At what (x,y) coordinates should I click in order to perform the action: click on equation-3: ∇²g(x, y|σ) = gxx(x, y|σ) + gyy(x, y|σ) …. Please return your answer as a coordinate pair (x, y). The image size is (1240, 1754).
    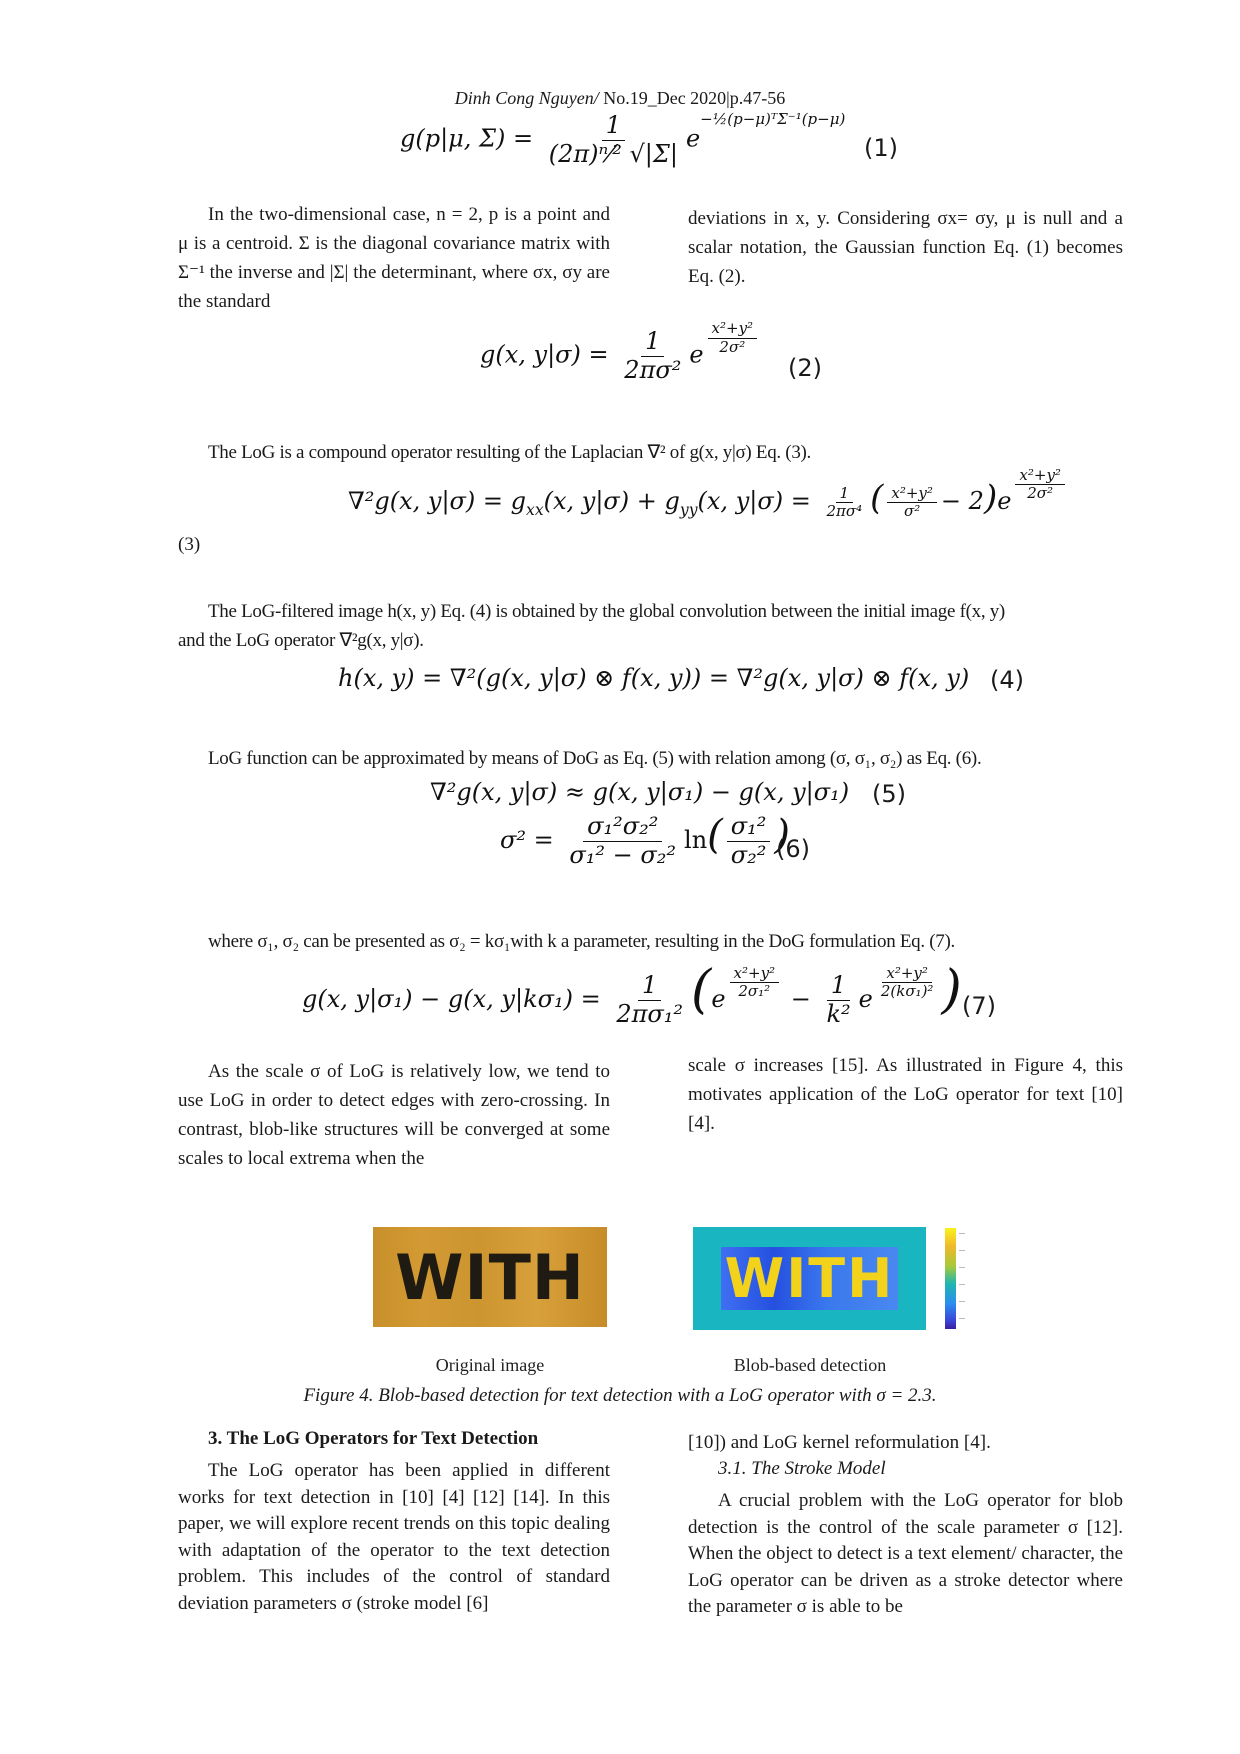
    Looking at the image, I should click on (708, 493).